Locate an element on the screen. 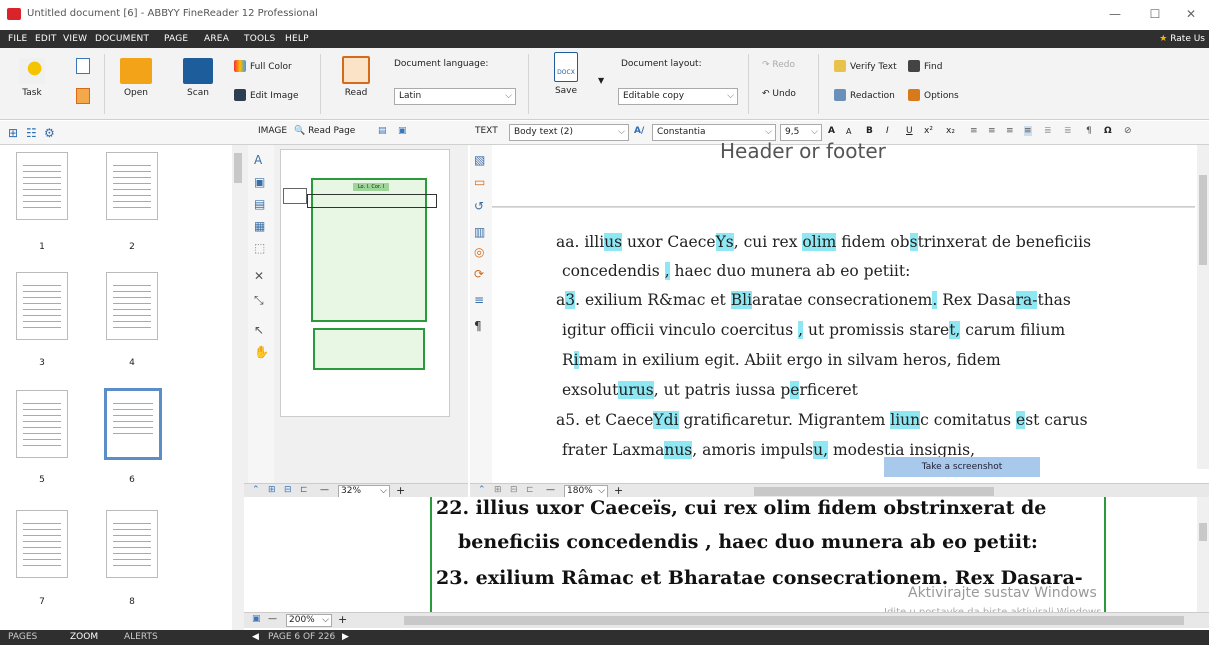 This screenshot has height=645, width=1209. fit-page-icon: ⊞ is located at coordinates (498, 490).